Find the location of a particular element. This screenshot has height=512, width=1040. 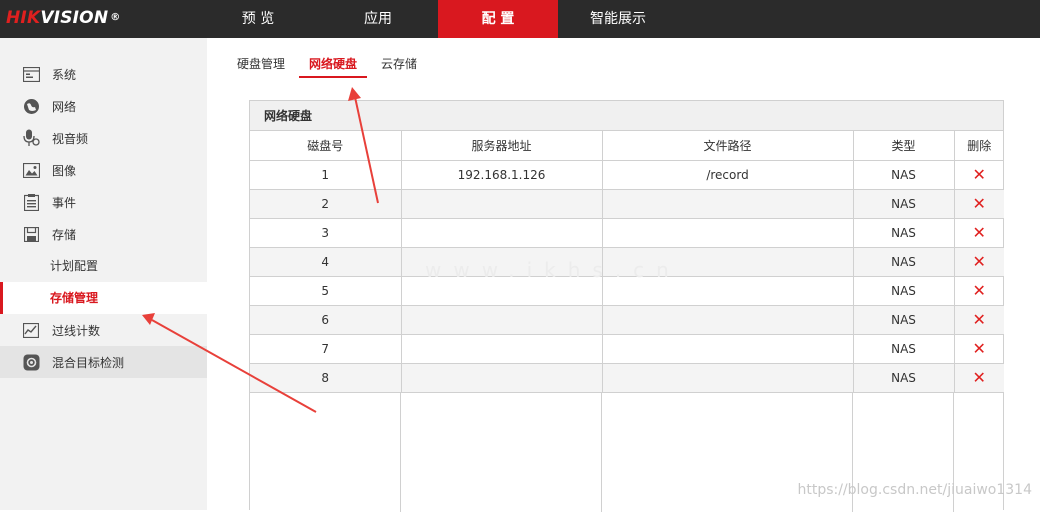

disk-number-cell: 8 is located at coordinates (325, 377).